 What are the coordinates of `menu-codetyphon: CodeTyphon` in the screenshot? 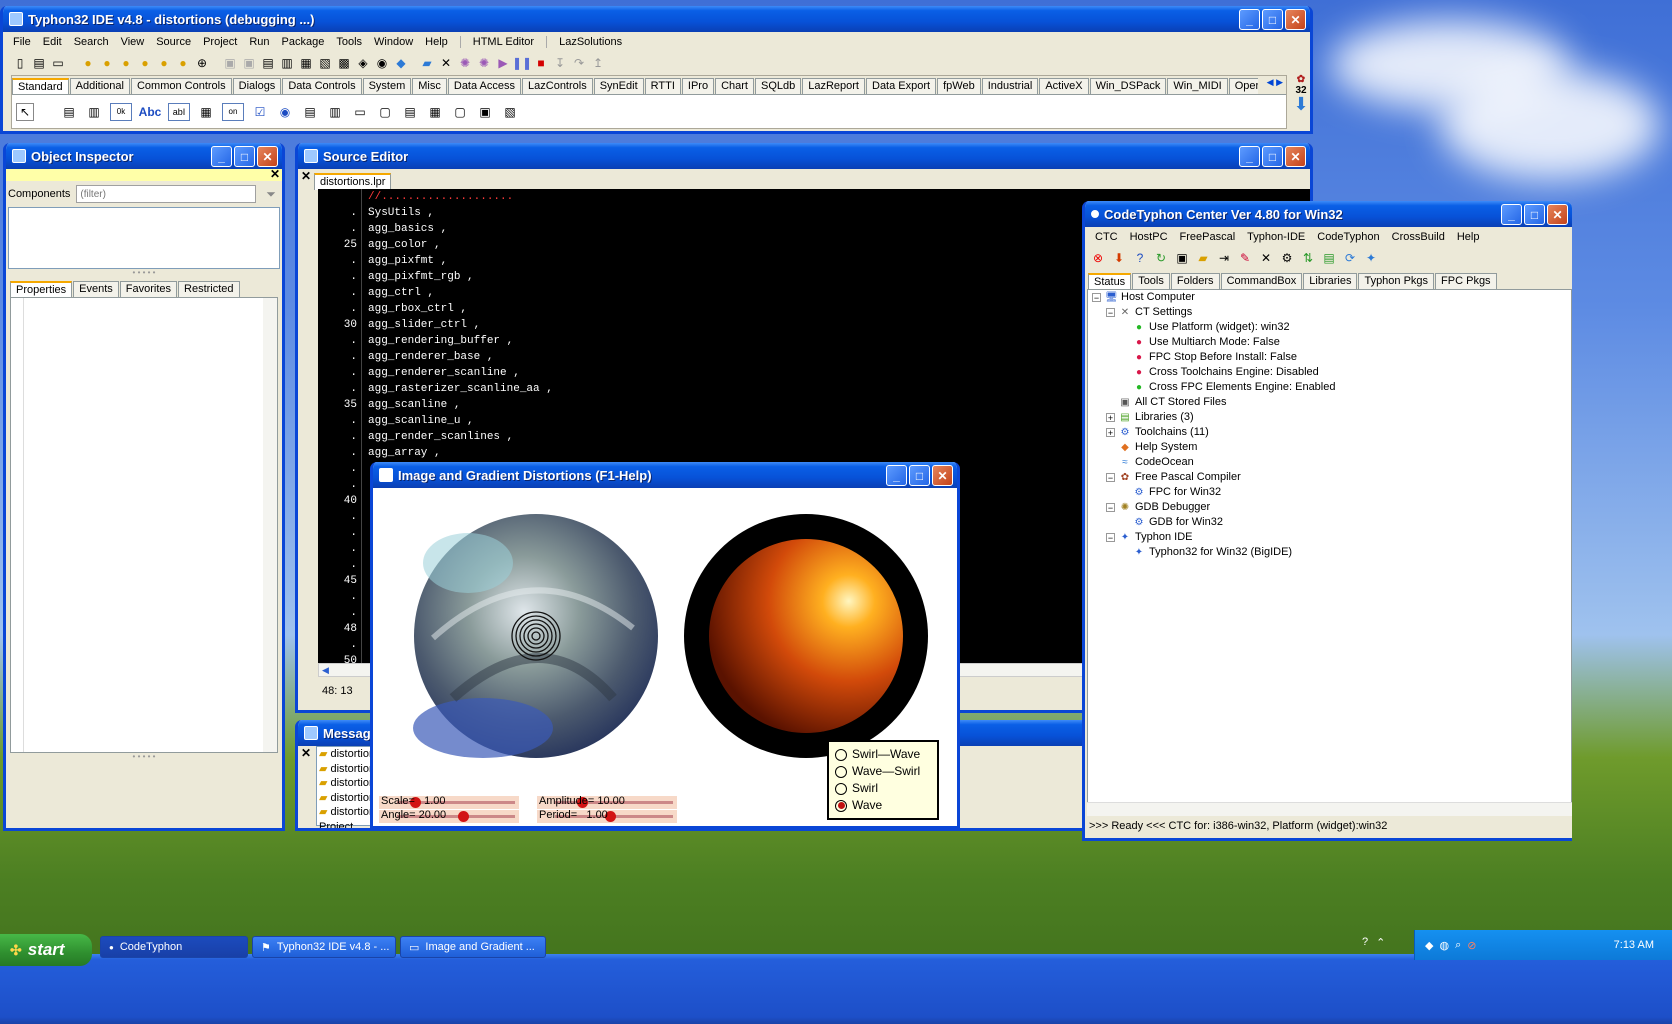 It's located at (1348, 237).